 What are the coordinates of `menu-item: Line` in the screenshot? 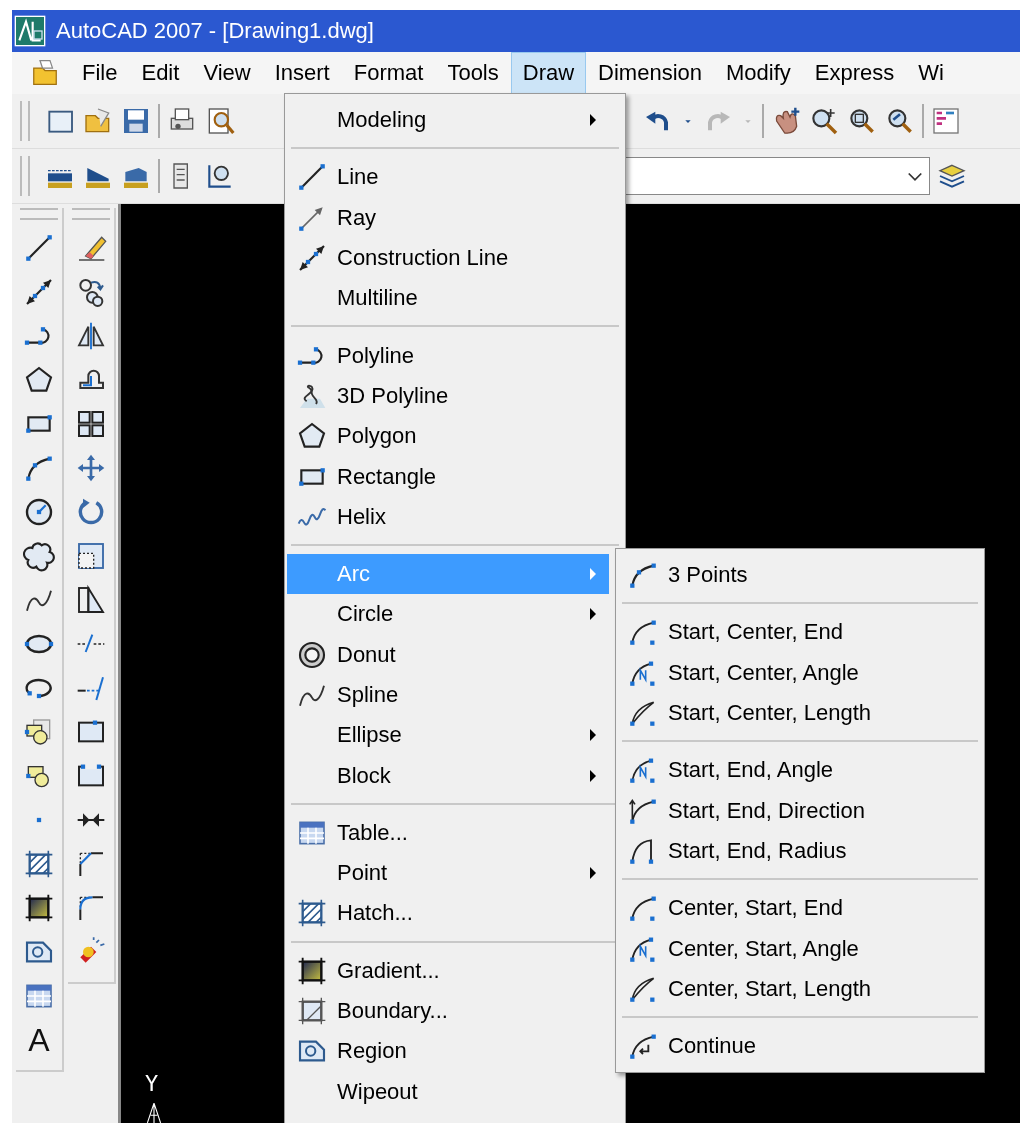 It's located at (448, 177).